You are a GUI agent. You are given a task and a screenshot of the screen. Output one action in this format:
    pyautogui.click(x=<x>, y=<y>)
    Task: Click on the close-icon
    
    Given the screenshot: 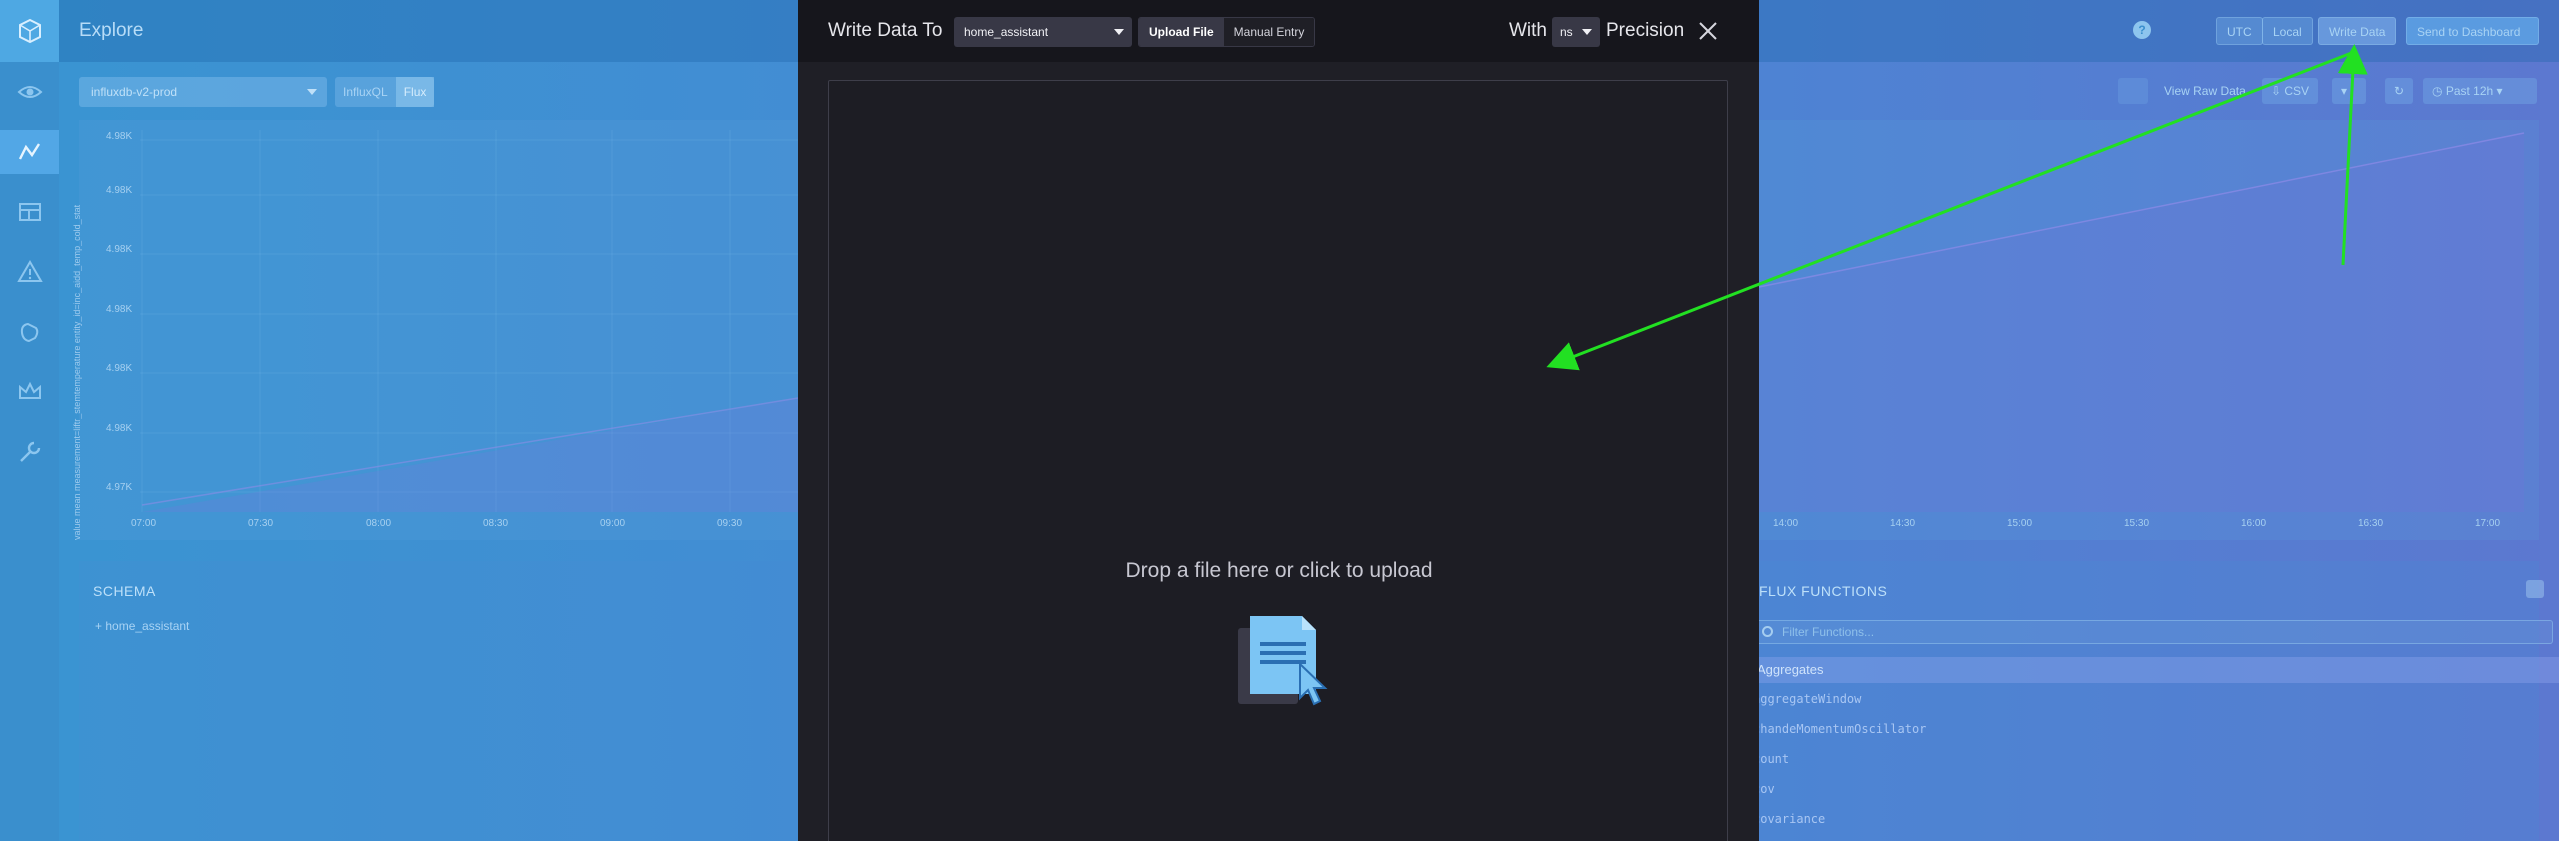 What is the action you would take?
    pyautogui.click(x=1708, y=31)
    